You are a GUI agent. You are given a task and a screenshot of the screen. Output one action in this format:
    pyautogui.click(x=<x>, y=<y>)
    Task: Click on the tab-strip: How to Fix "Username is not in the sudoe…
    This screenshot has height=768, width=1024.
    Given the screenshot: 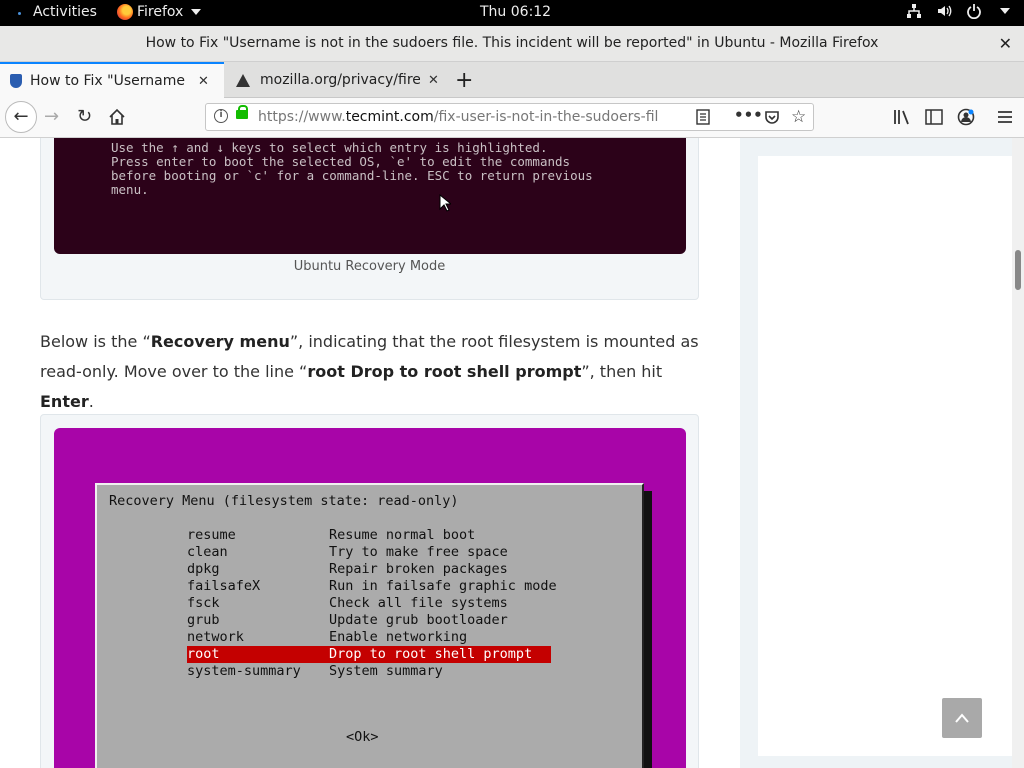 What is the action you would take?
    pyautogui.click(x=512, y=80)
    